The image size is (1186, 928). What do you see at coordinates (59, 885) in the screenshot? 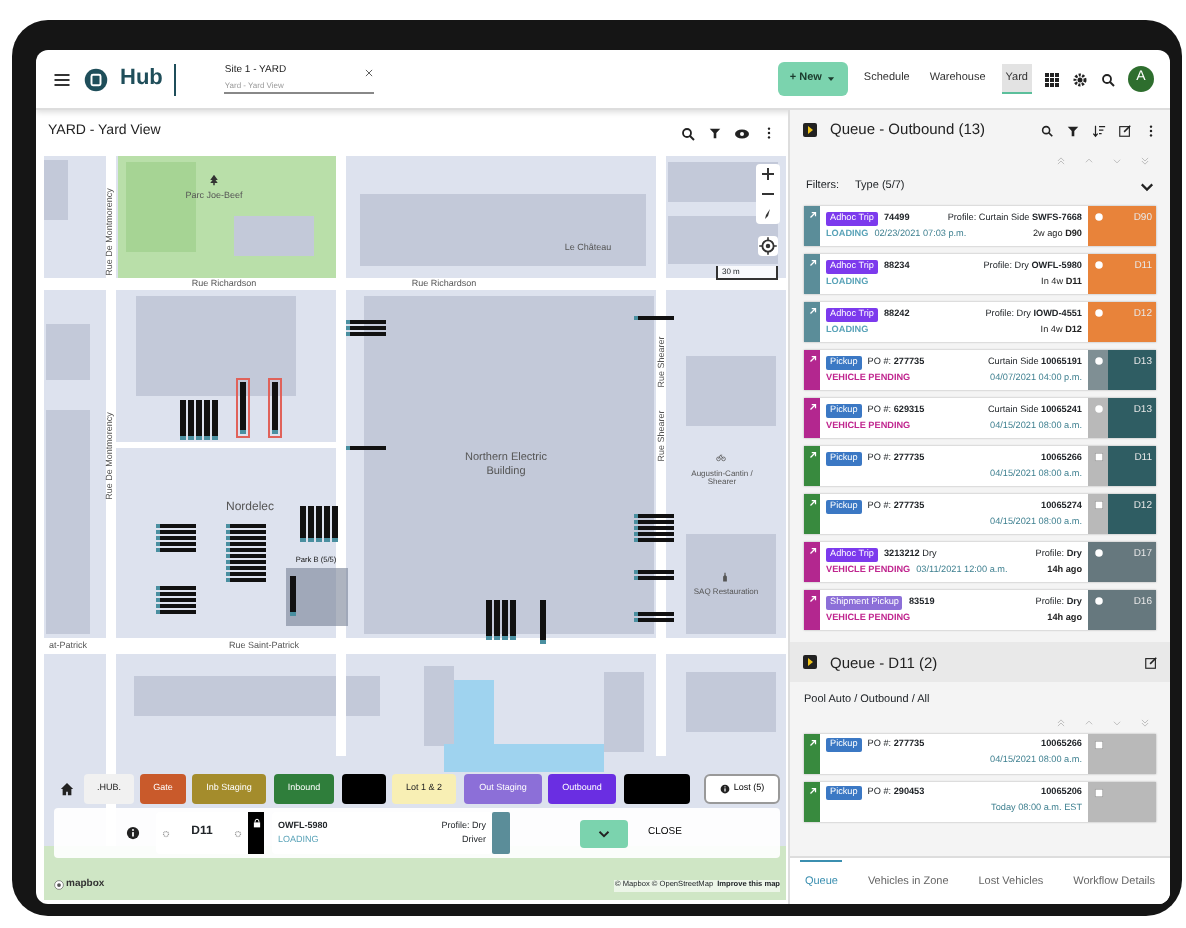
I see `mapbox-icon` at bounding box center [59, 885].